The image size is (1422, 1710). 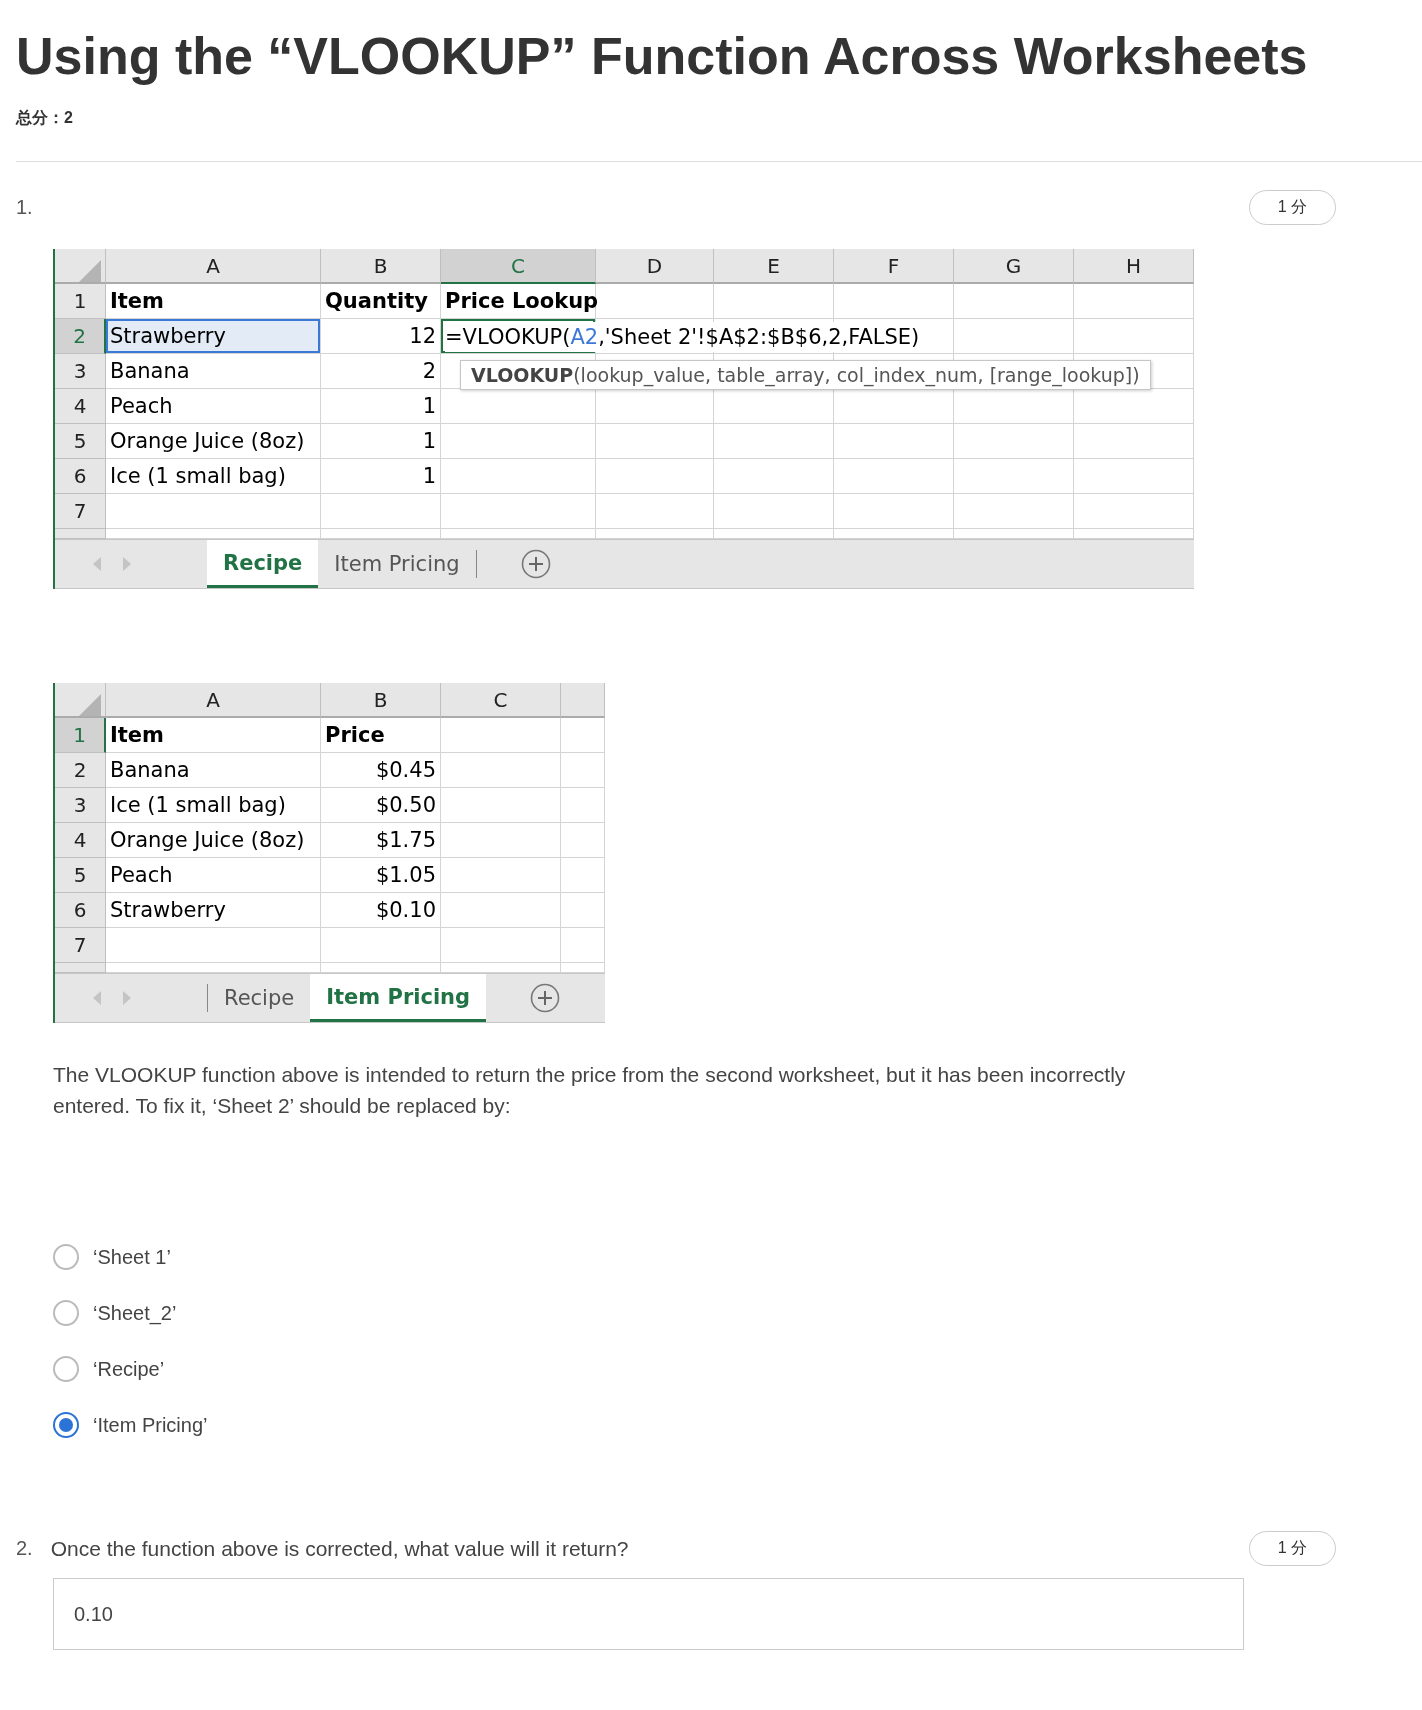 I want to click on table-cell: 2, so click(x=381, y=371).